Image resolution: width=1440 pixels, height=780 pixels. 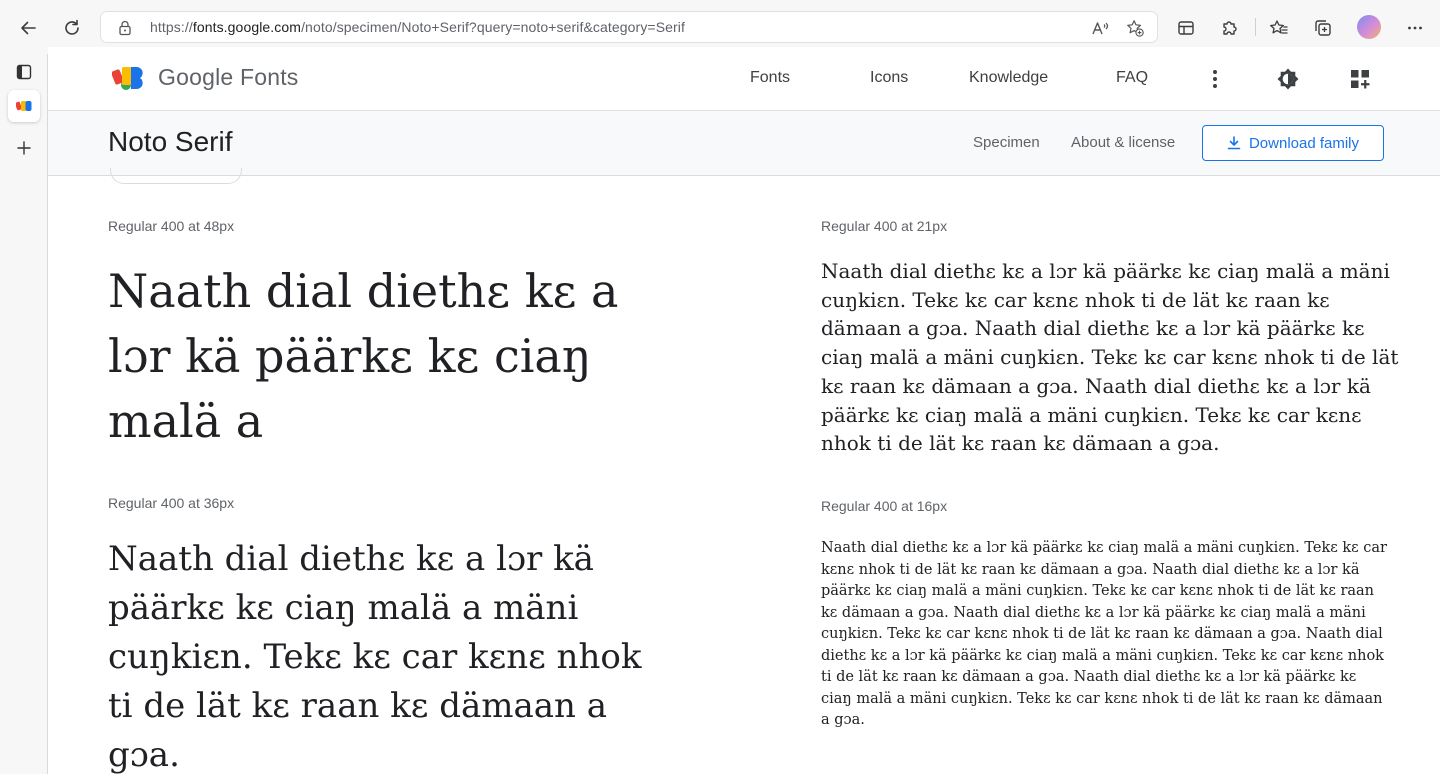 I want to click on arrow-left-icon, so click(x=28, y=28).